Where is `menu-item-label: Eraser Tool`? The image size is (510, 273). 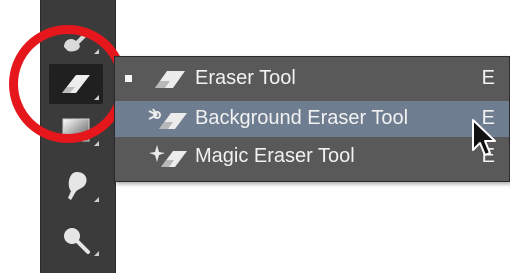
menu-item-label: Eraser Tool is located at coordinates (245, 78).